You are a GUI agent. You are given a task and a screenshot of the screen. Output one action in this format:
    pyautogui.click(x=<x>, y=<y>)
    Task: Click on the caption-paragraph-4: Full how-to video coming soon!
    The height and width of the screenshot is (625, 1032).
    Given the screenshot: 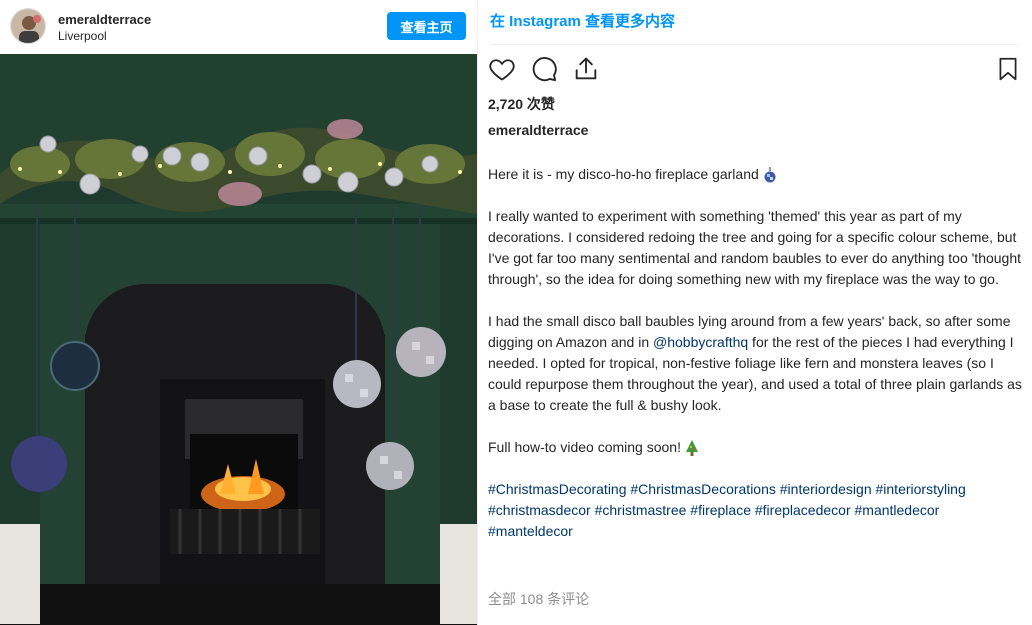 What is the action you would take?
    pyautogui.click(x=755, y=447)
    